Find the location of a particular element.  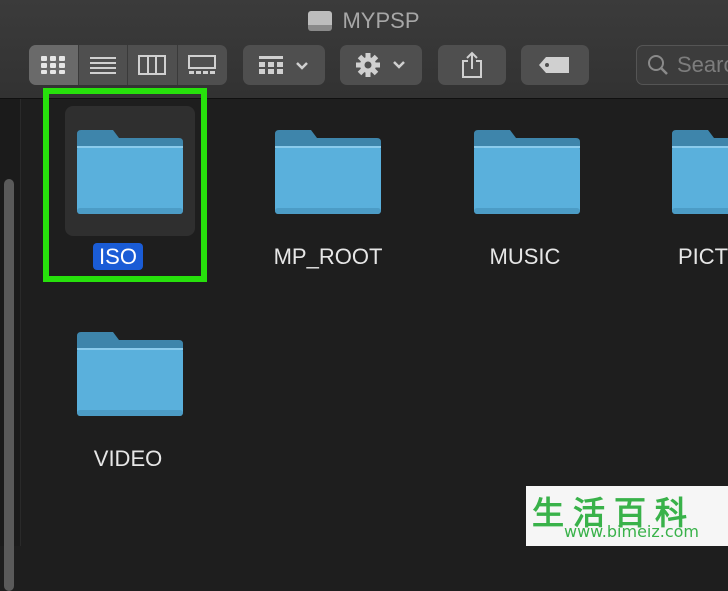

folder-item-video: VIDEO is located at coordinates (118, 390).